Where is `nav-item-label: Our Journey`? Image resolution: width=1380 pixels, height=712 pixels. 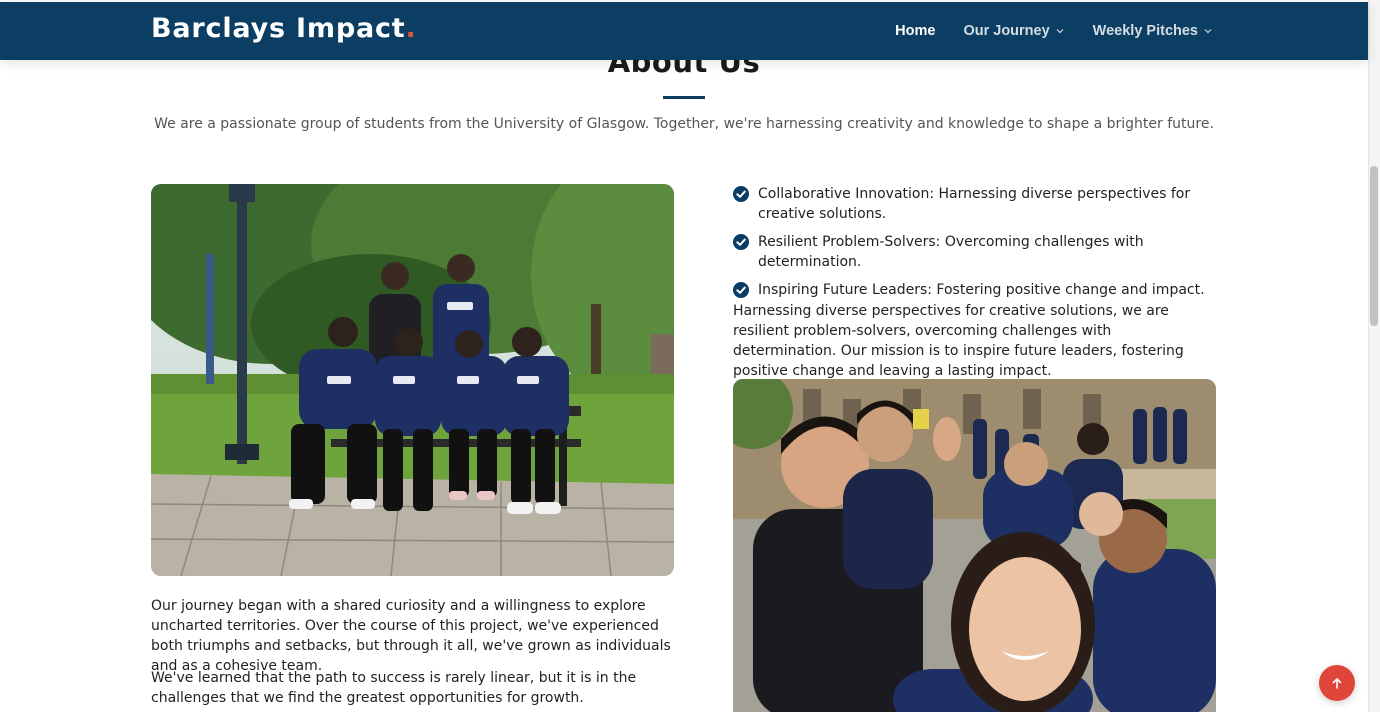 nav-item-label: Our Journey is located at coordinates (1006, 31).